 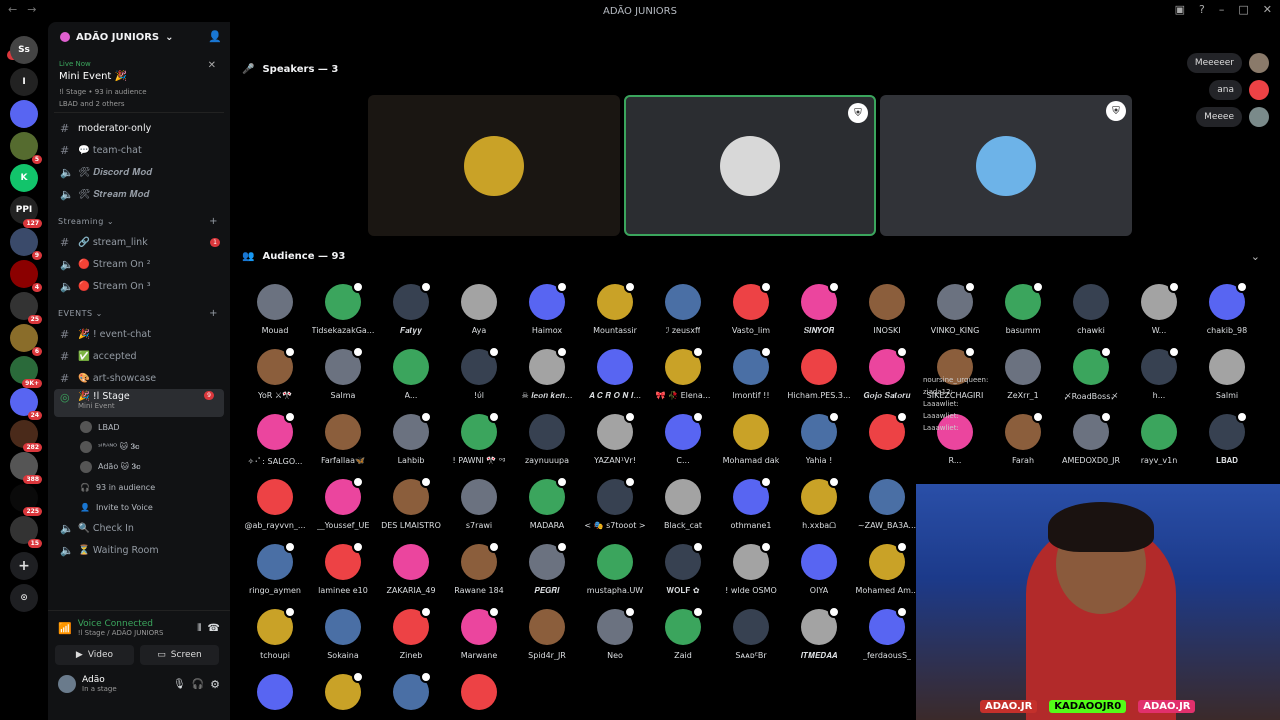 What do you see at coordinates (615, 574) in the screenshot?
I see `audience-member: mustapha.UW` at bounding box center [615, 574].